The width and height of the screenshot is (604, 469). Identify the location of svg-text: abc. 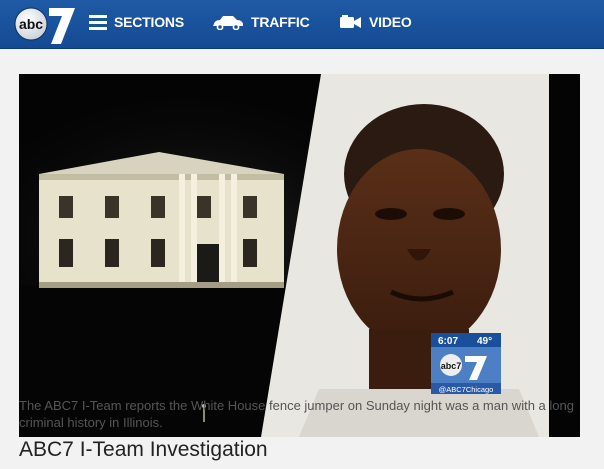
(31, 24).